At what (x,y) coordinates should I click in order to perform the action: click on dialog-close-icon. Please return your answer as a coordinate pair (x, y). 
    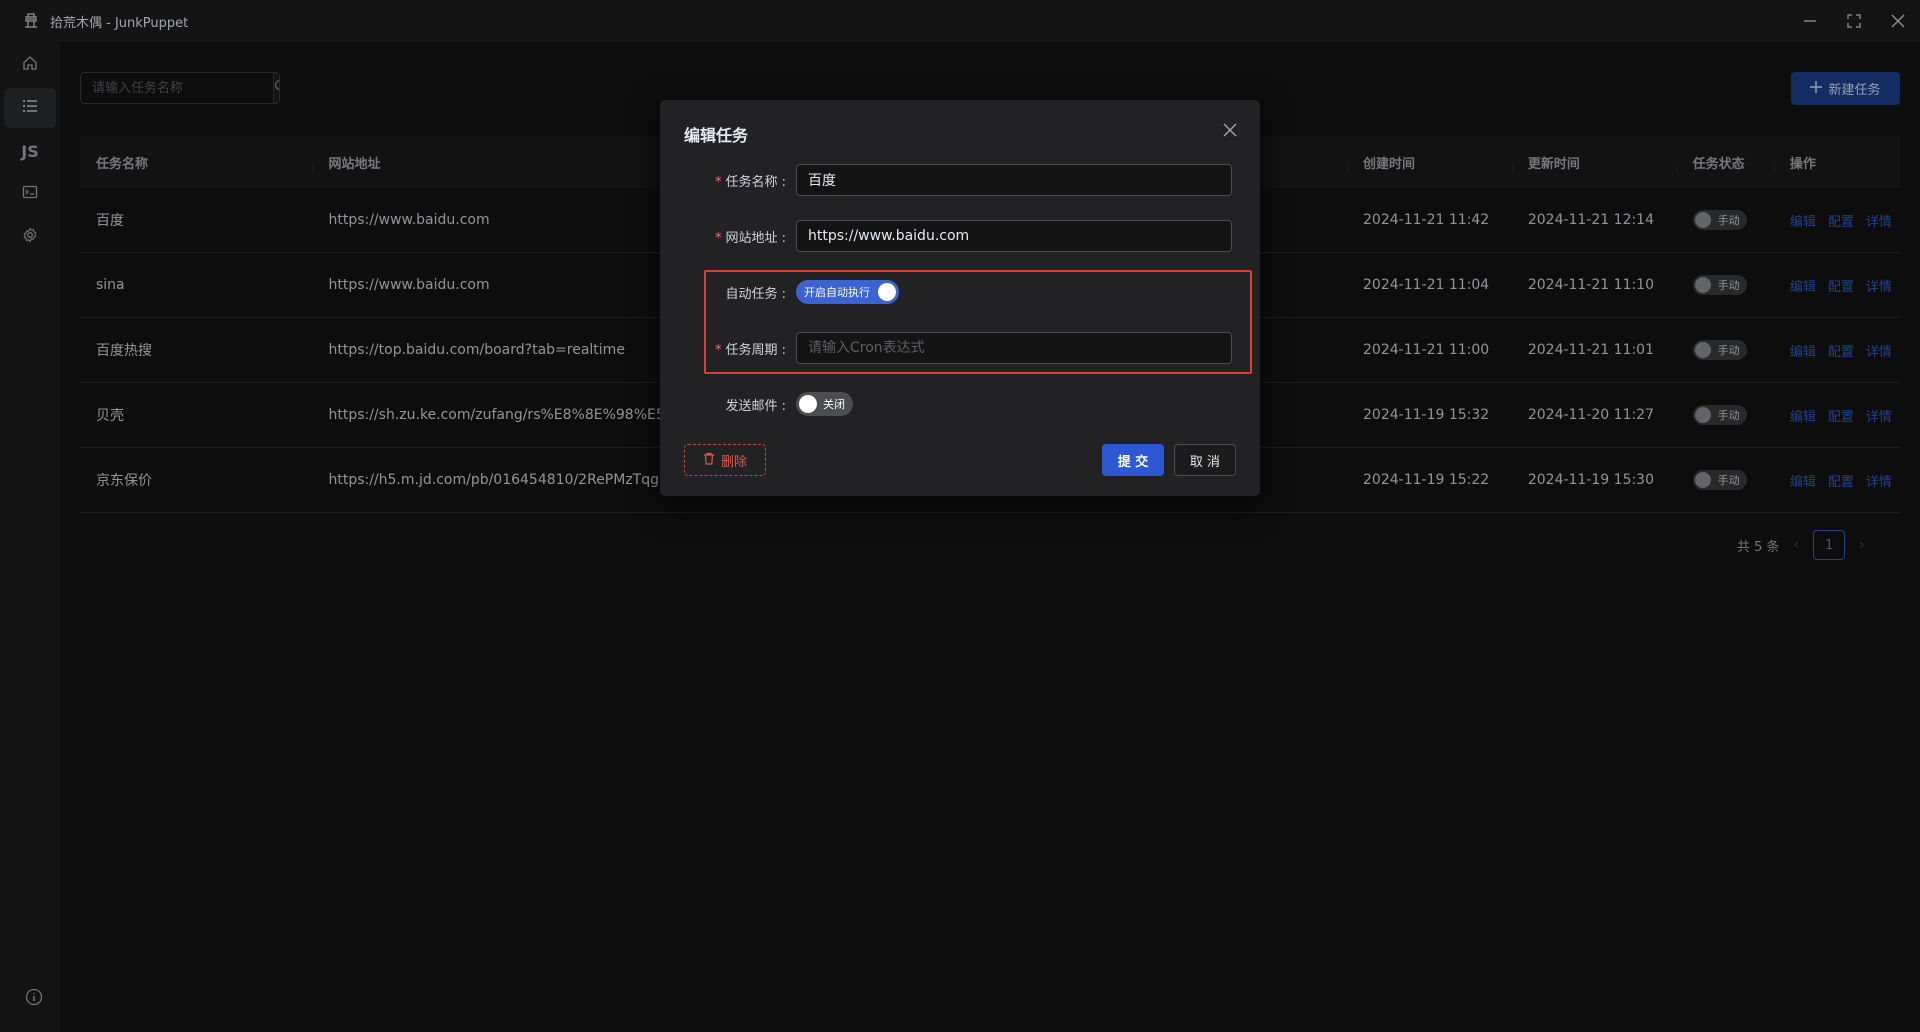
    Looking at the image, I should click on (1230, 130).